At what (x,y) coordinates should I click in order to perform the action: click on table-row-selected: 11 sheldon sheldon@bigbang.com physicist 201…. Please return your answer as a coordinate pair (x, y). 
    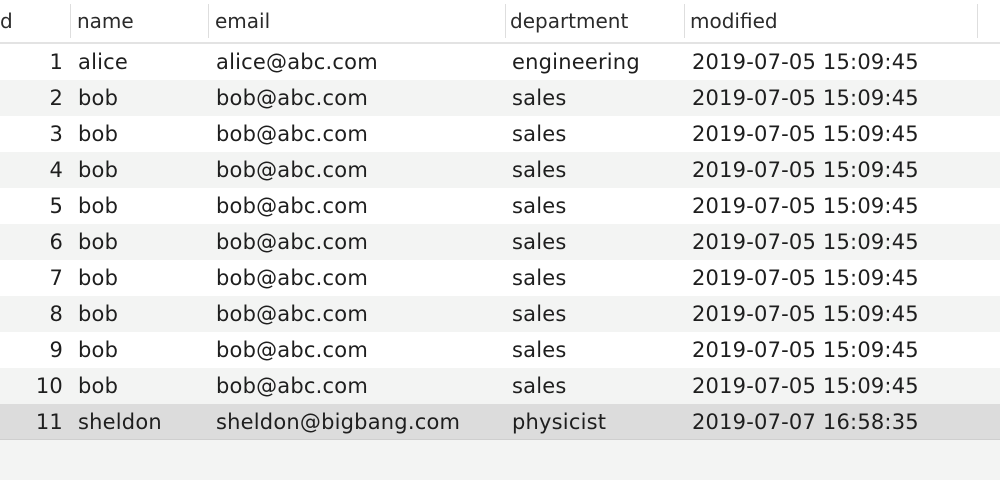
    Looking at the image, I should click on (500, 422).